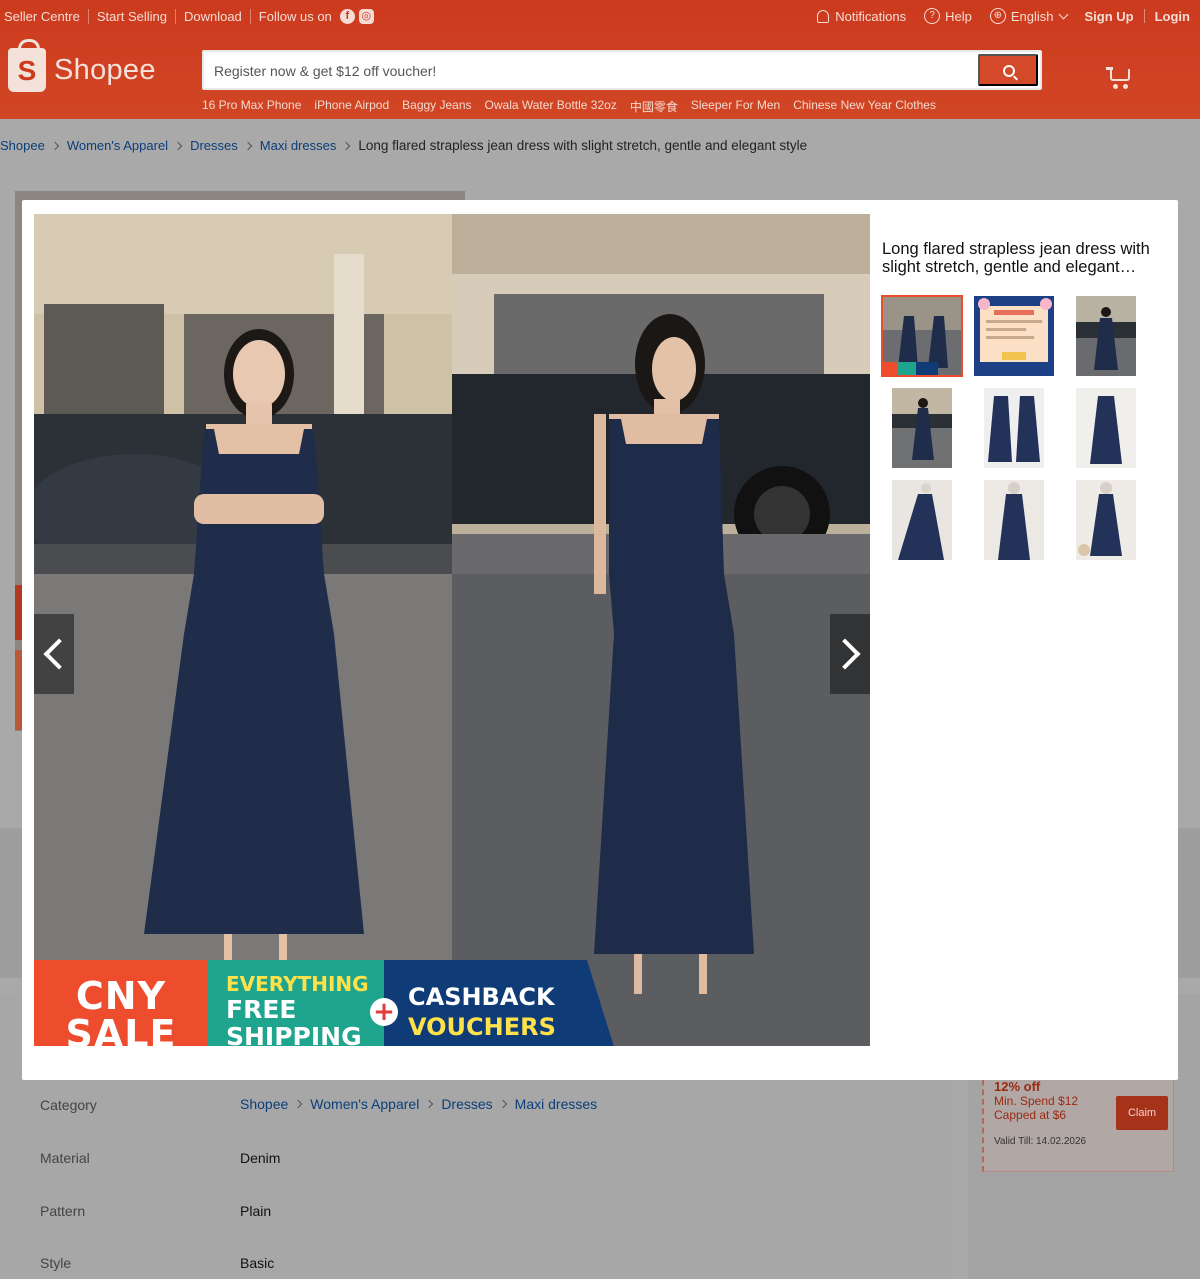  Describe the element at coordinates (1017, 1086) in the screenshot. I see `voucher-discount: 12% off` at that location.